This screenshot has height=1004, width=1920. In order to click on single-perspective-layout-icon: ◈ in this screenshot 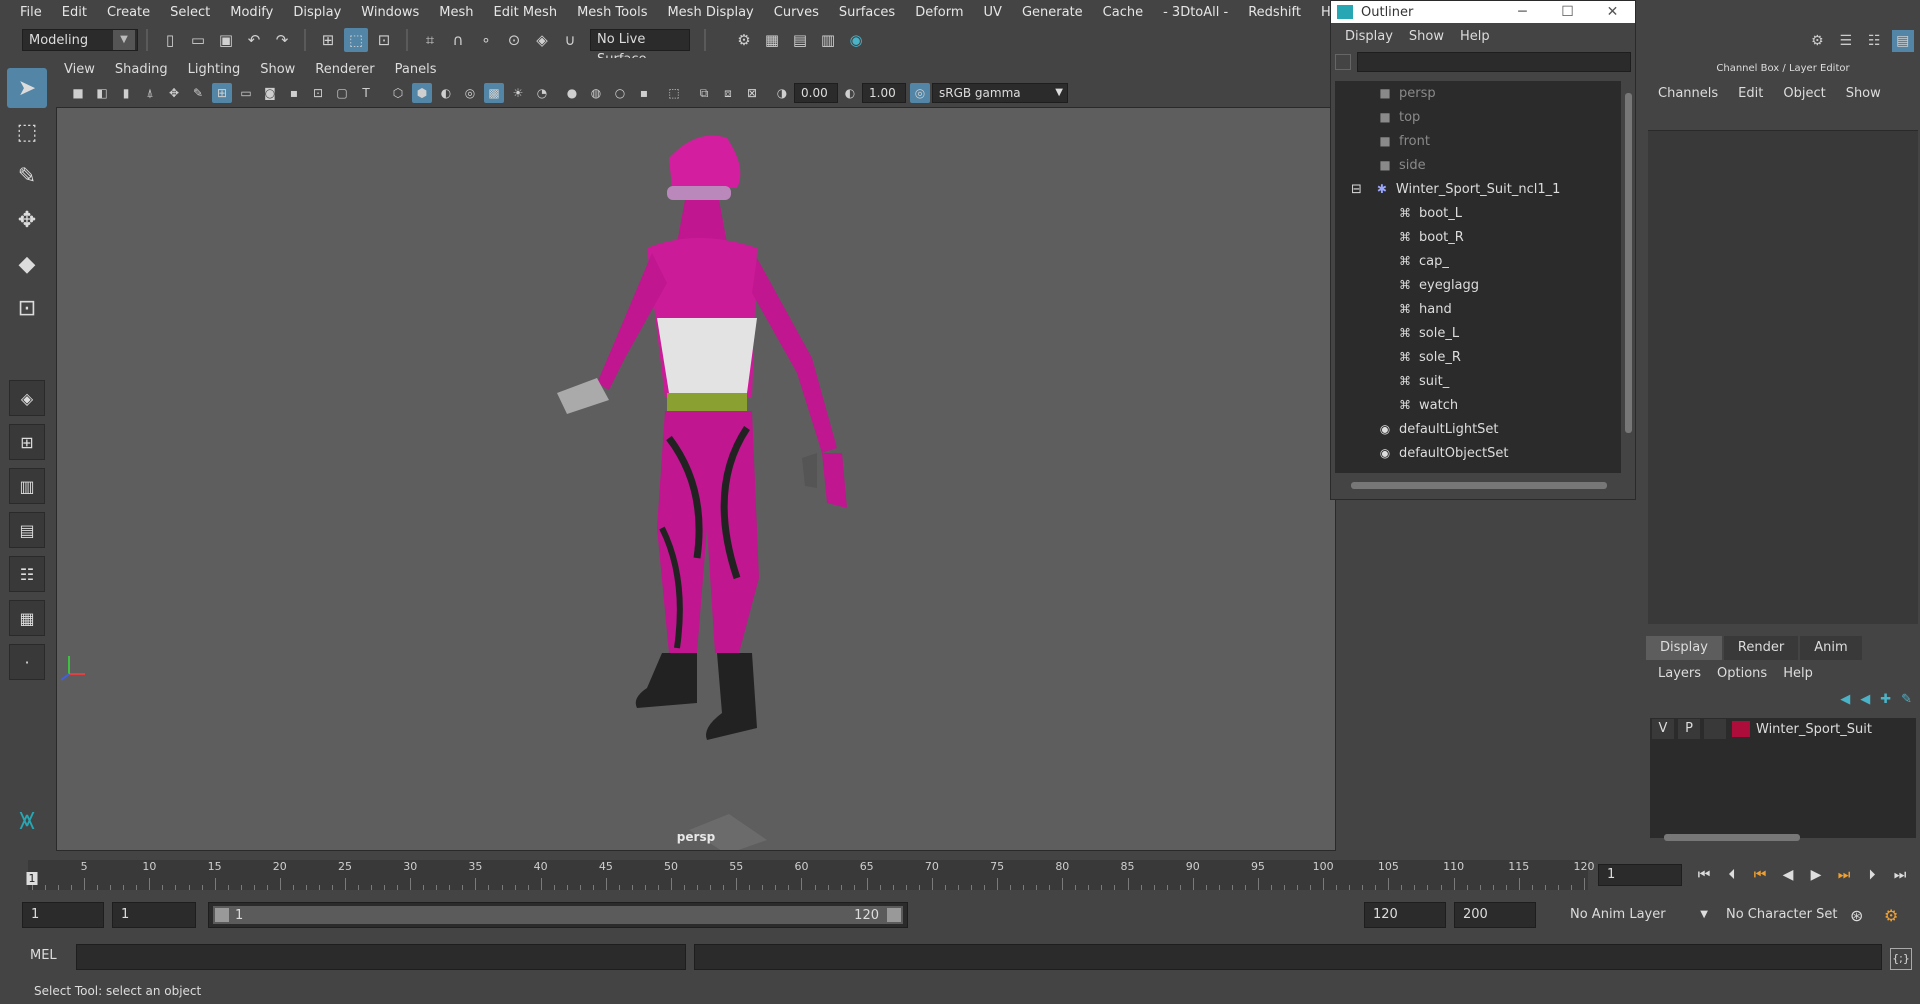, I will do `click(27, 398)`.